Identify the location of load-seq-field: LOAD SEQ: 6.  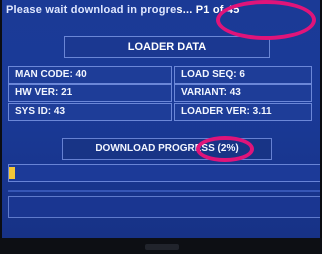
(243, 75).